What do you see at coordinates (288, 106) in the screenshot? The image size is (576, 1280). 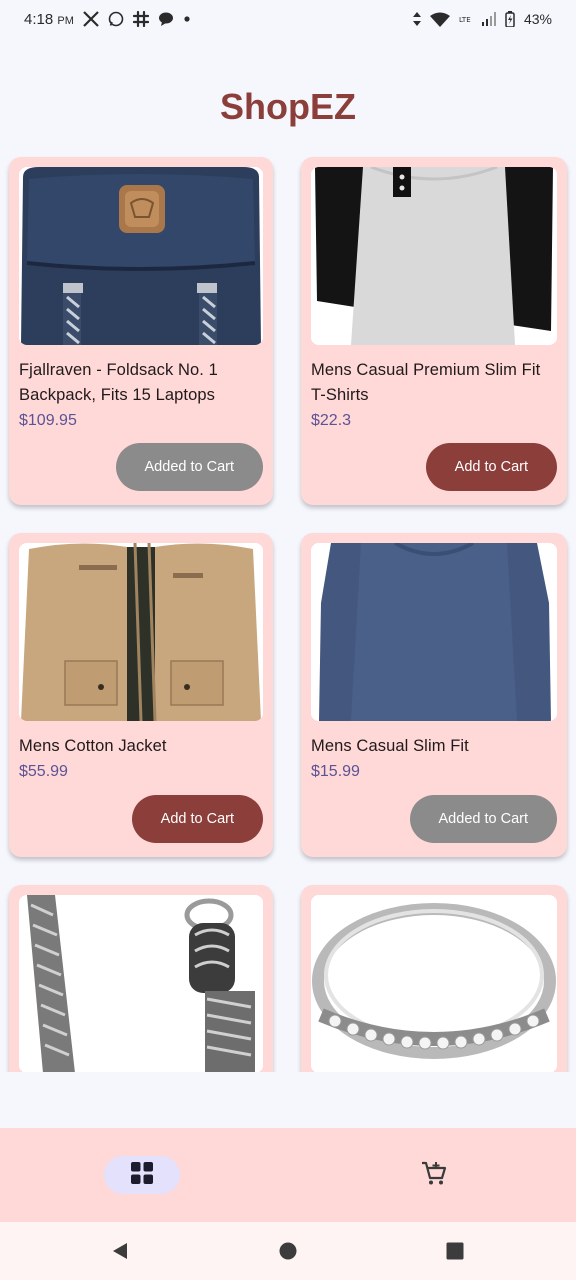 I see `app-title: ShopEZ` at bounding box center [288, 106].